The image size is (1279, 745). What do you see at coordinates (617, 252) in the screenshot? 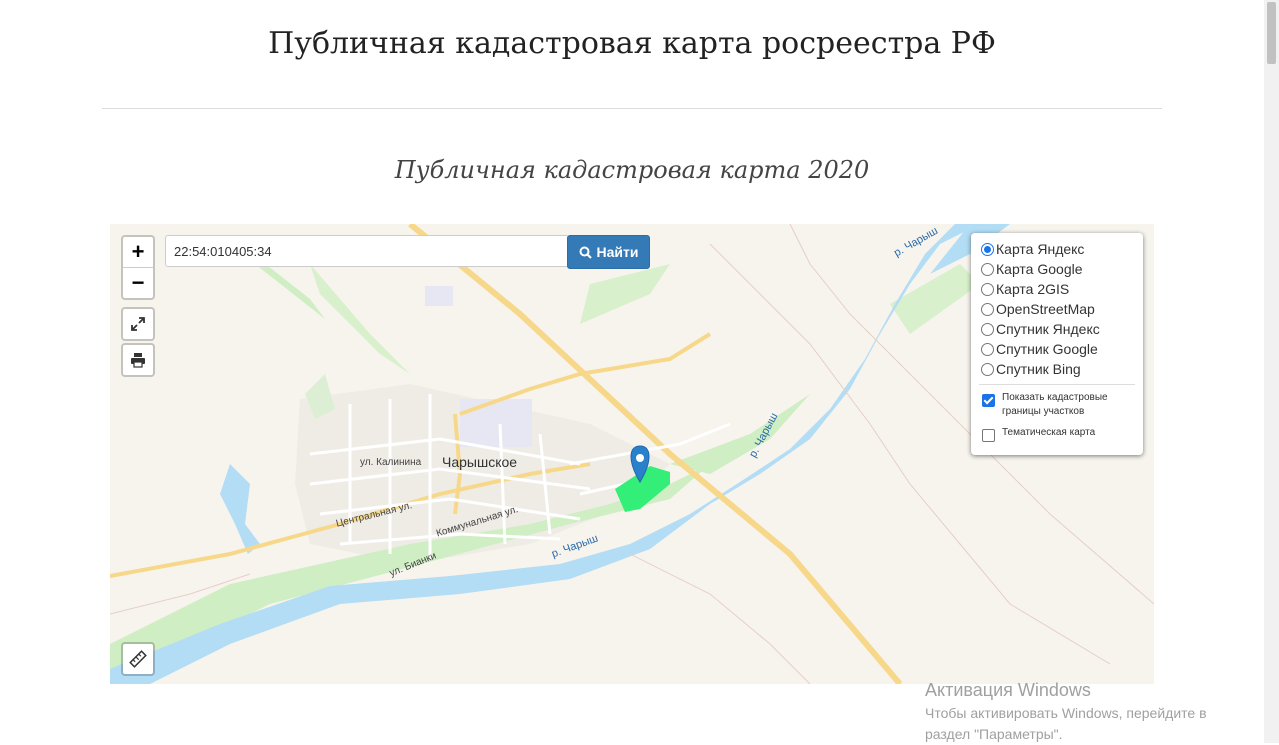
I see `search-button-label: Найти` at bounding box center [617, 252].